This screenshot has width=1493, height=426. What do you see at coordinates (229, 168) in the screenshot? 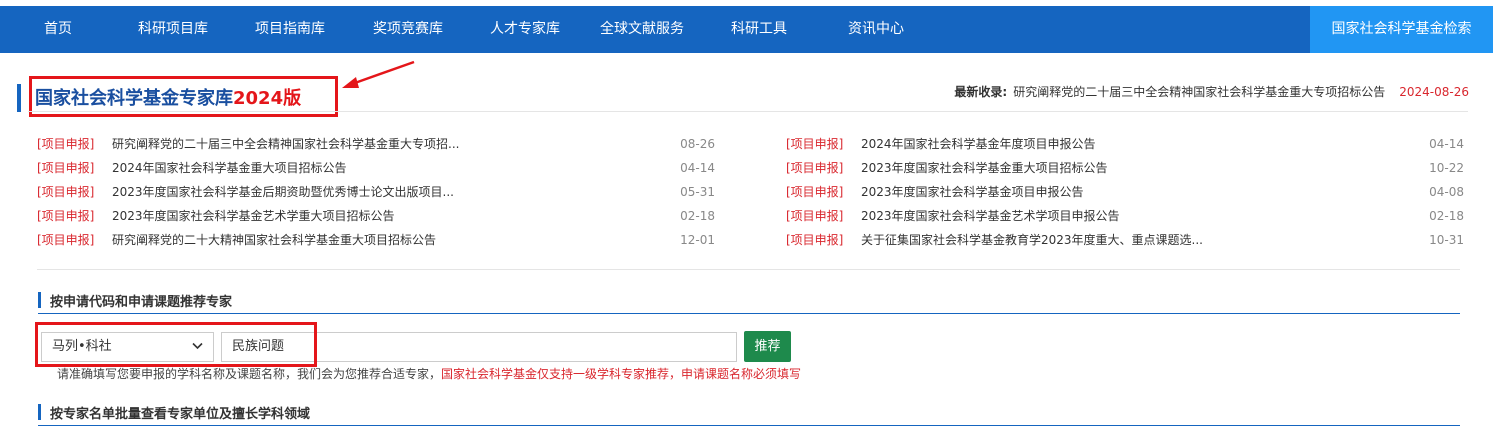
I see `news-title: 2024年国家社会科学基金重大项目招标公告` at bounding box center [229, 168].